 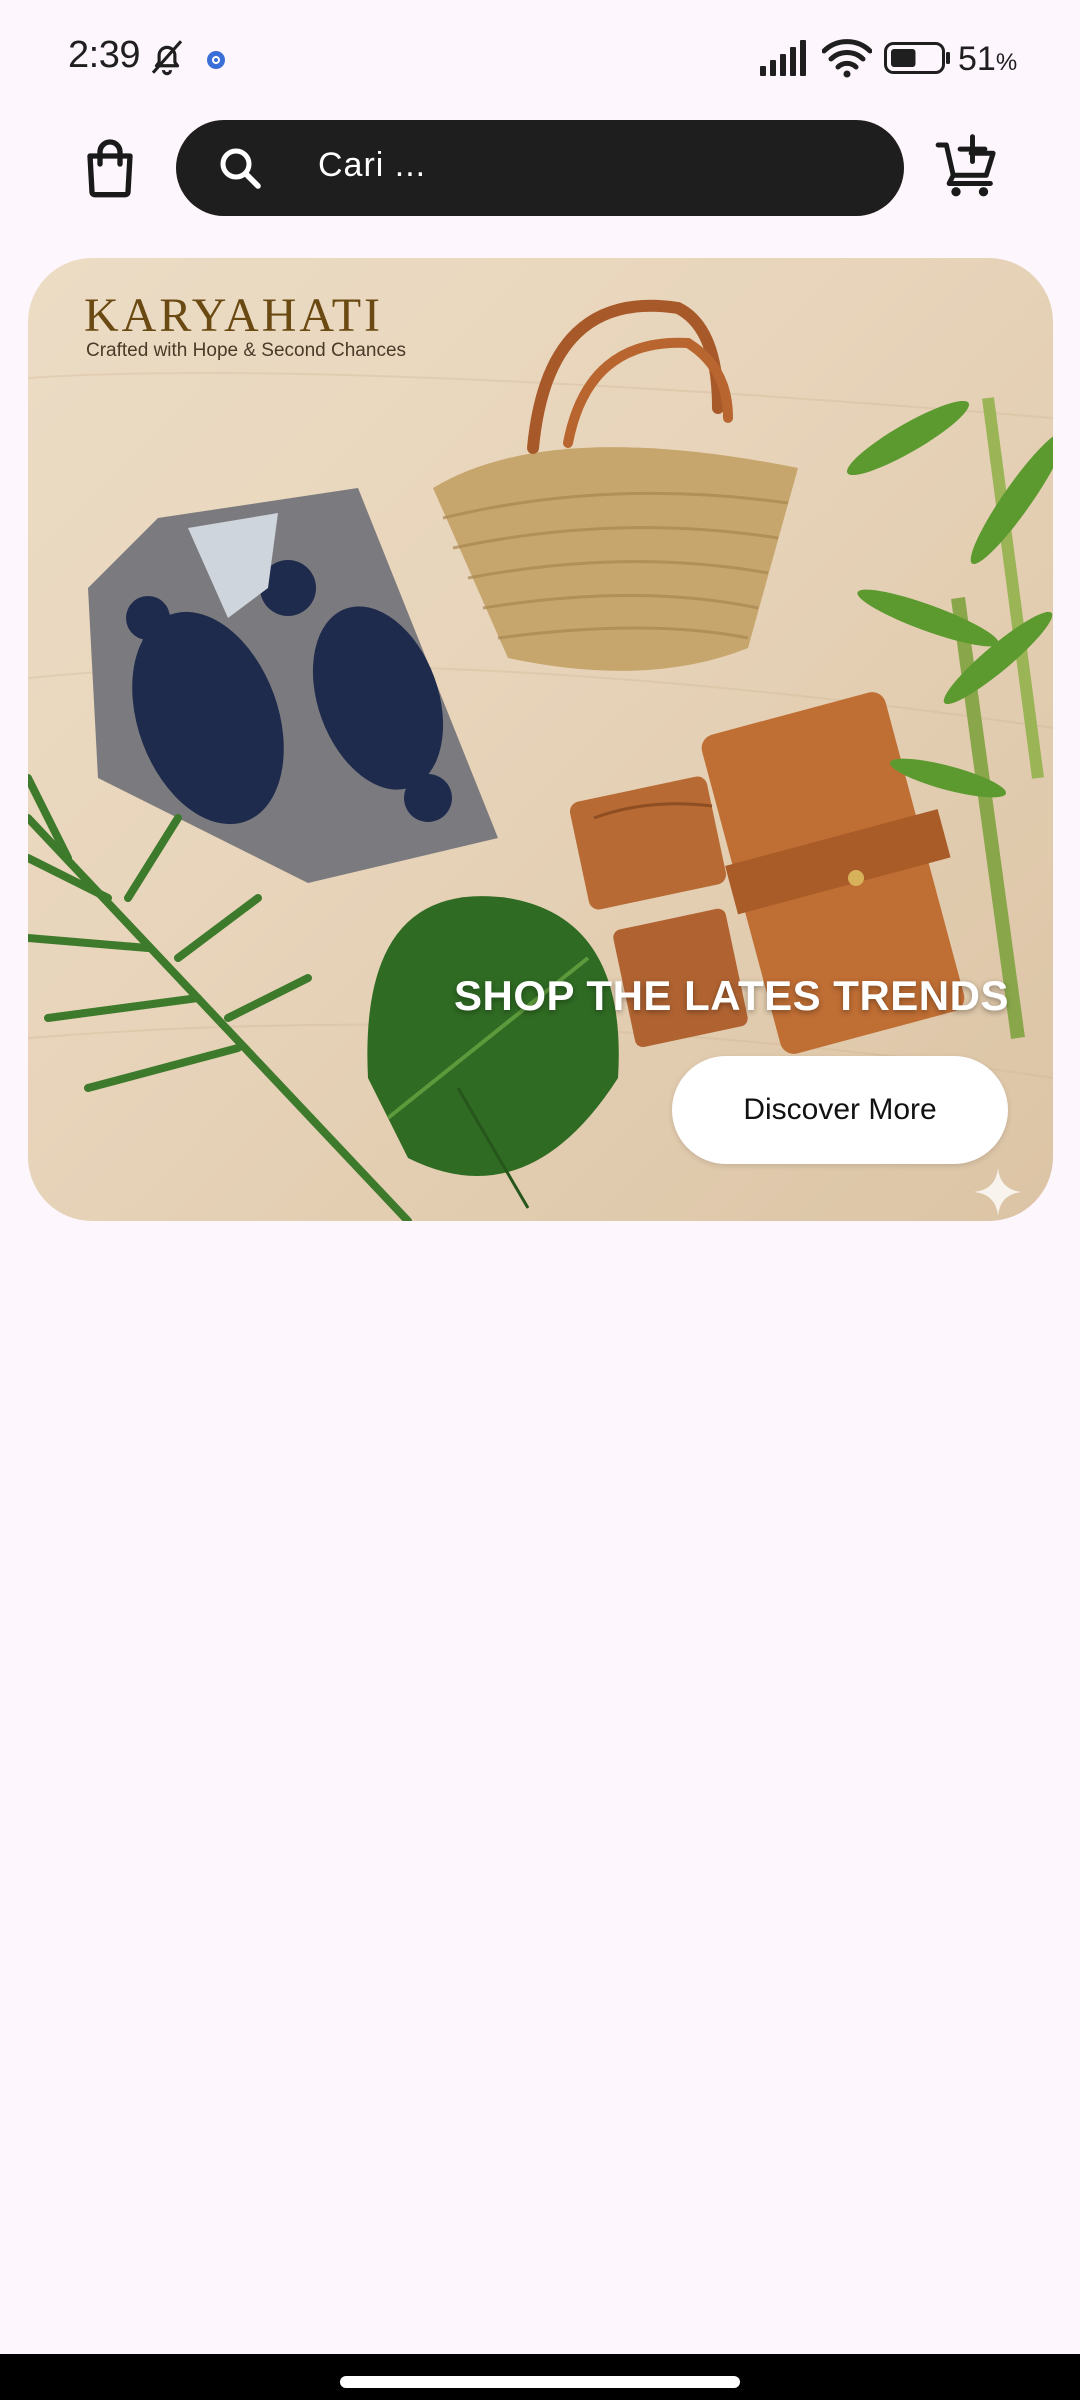 I want to click on monstera-leaf, so click(x=493, y=1052).